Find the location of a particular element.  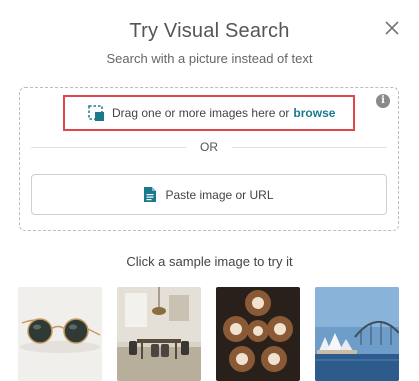

divider-line-right is located at coordinates (309, 147).